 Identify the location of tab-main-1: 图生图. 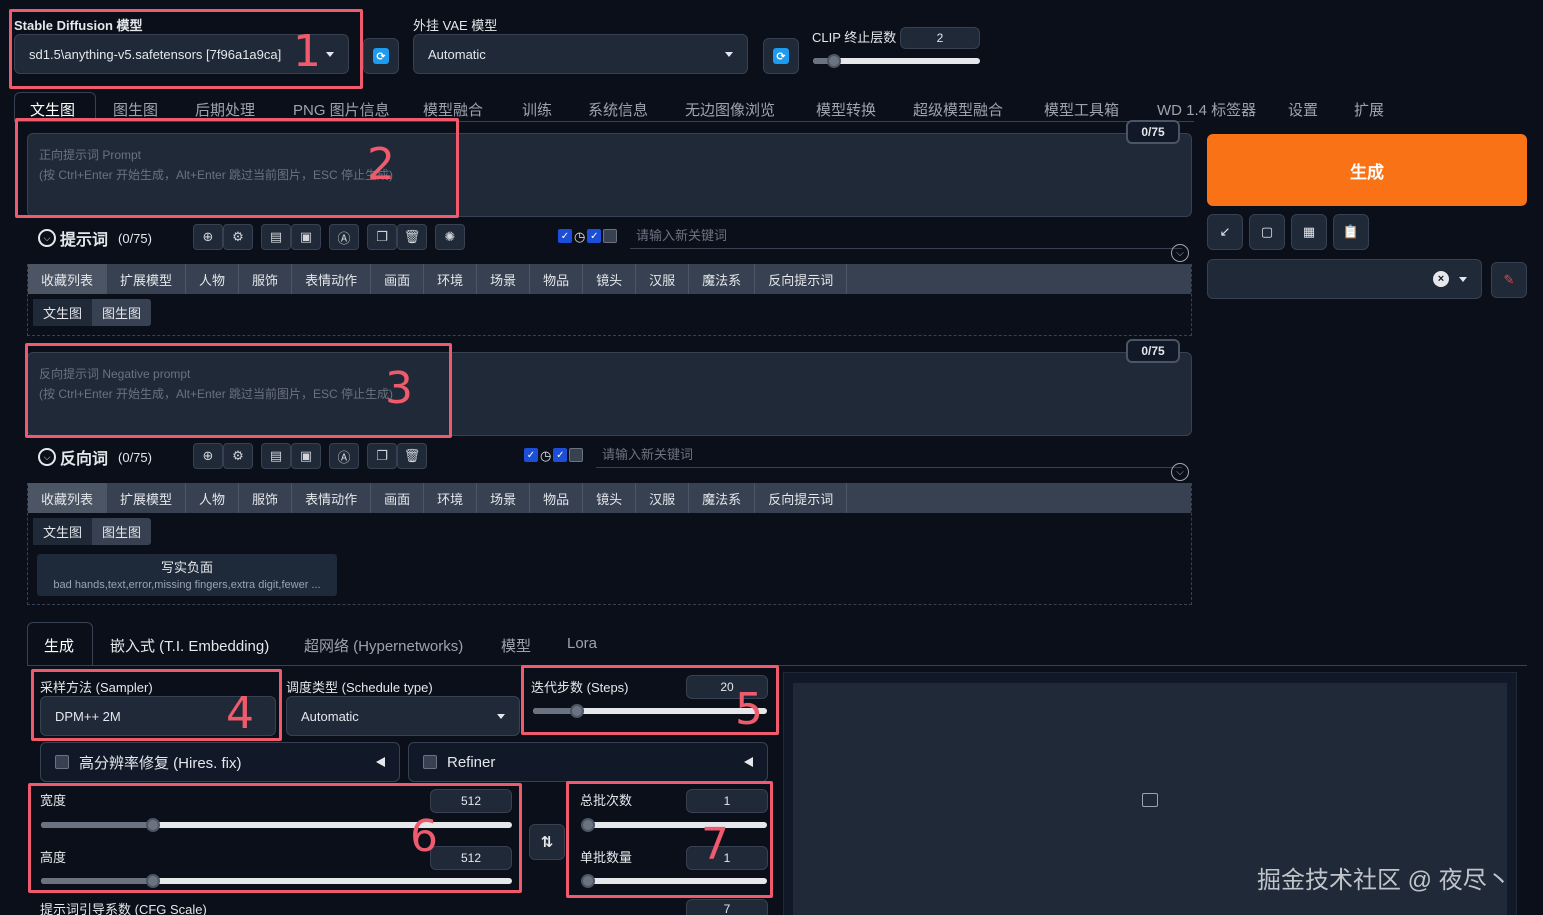
(135, 109).